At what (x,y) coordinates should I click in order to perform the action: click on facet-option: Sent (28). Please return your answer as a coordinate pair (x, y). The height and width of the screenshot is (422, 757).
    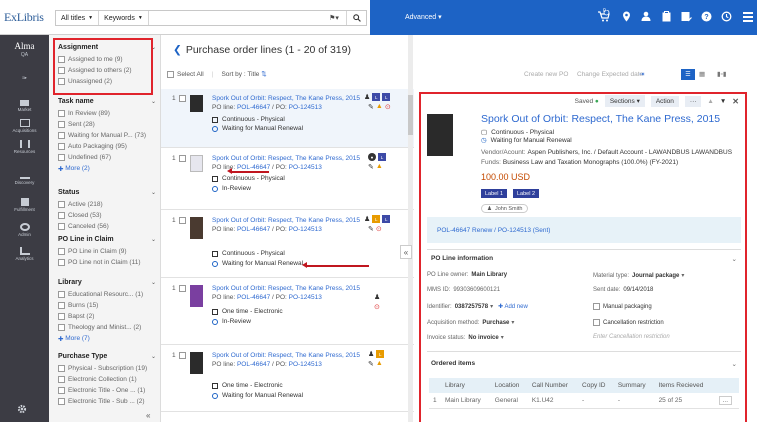
    Looking at the image, I should click on (107, 124).